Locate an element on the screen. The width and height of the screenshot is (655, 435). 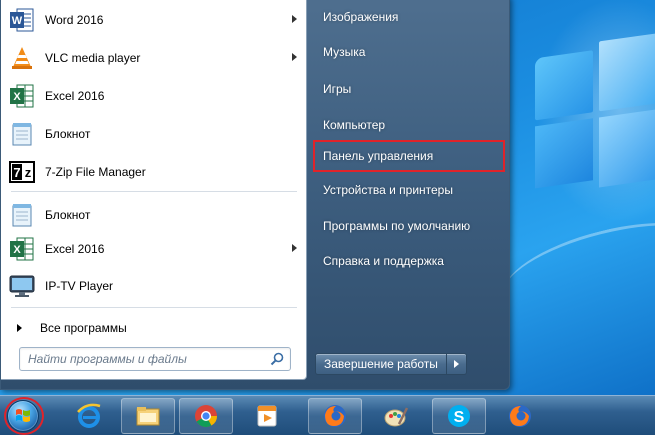
taskbar: S is located at coordinates (327, 415).